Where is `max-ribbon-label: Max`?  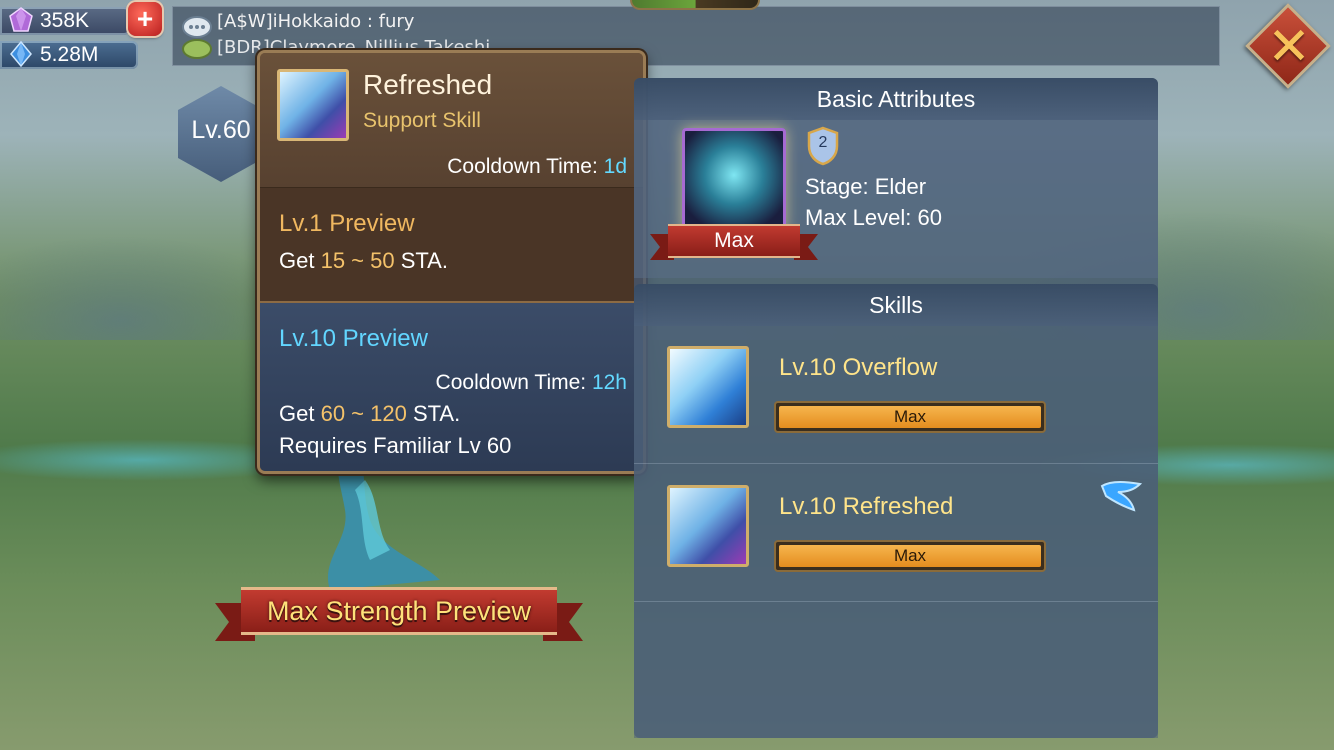
max-ribbon-label: Max is located at coordinates (734, 241).